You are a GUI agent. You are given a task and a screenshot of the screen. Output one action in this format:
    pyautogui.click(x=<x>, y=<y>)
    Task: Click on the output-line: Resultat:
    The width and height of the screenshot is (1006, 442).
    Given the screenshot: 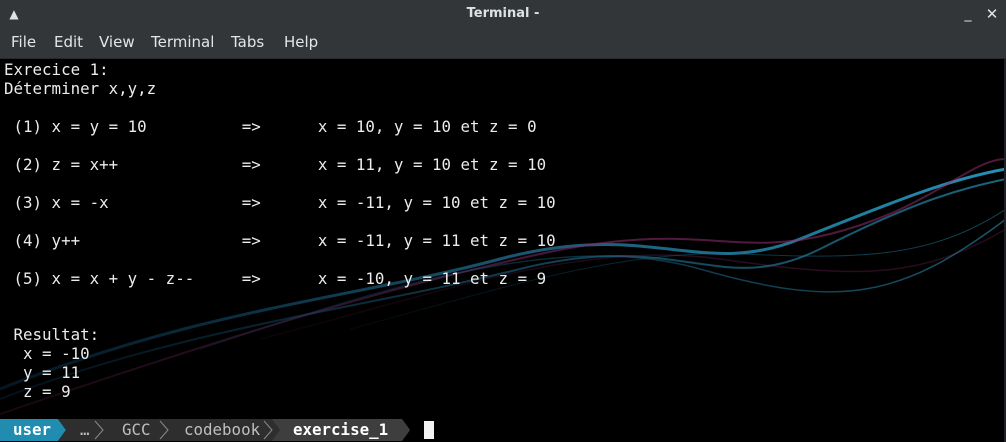 What is the action you would take?
    pyautogui.click(x=52, y=334)
    